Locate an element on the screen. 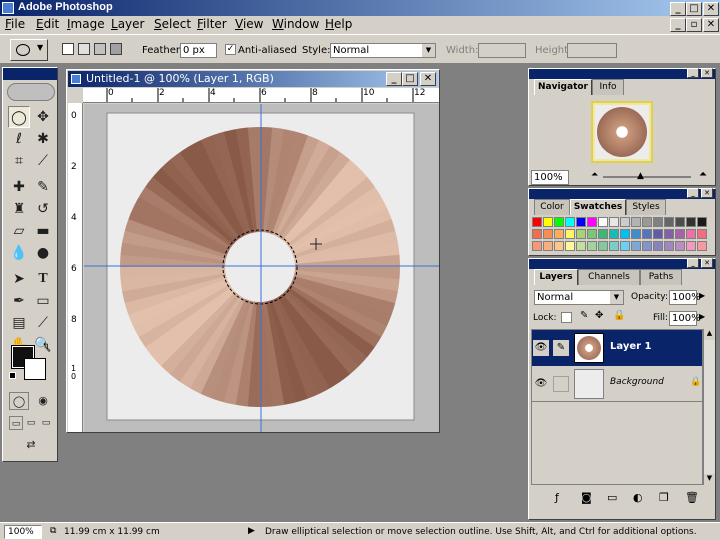 Image resolution: width=720 pixels, height=540 pixels. layer-row-layer1: 👁 ✎ Layer 1 is located at coordinates (617, 348).